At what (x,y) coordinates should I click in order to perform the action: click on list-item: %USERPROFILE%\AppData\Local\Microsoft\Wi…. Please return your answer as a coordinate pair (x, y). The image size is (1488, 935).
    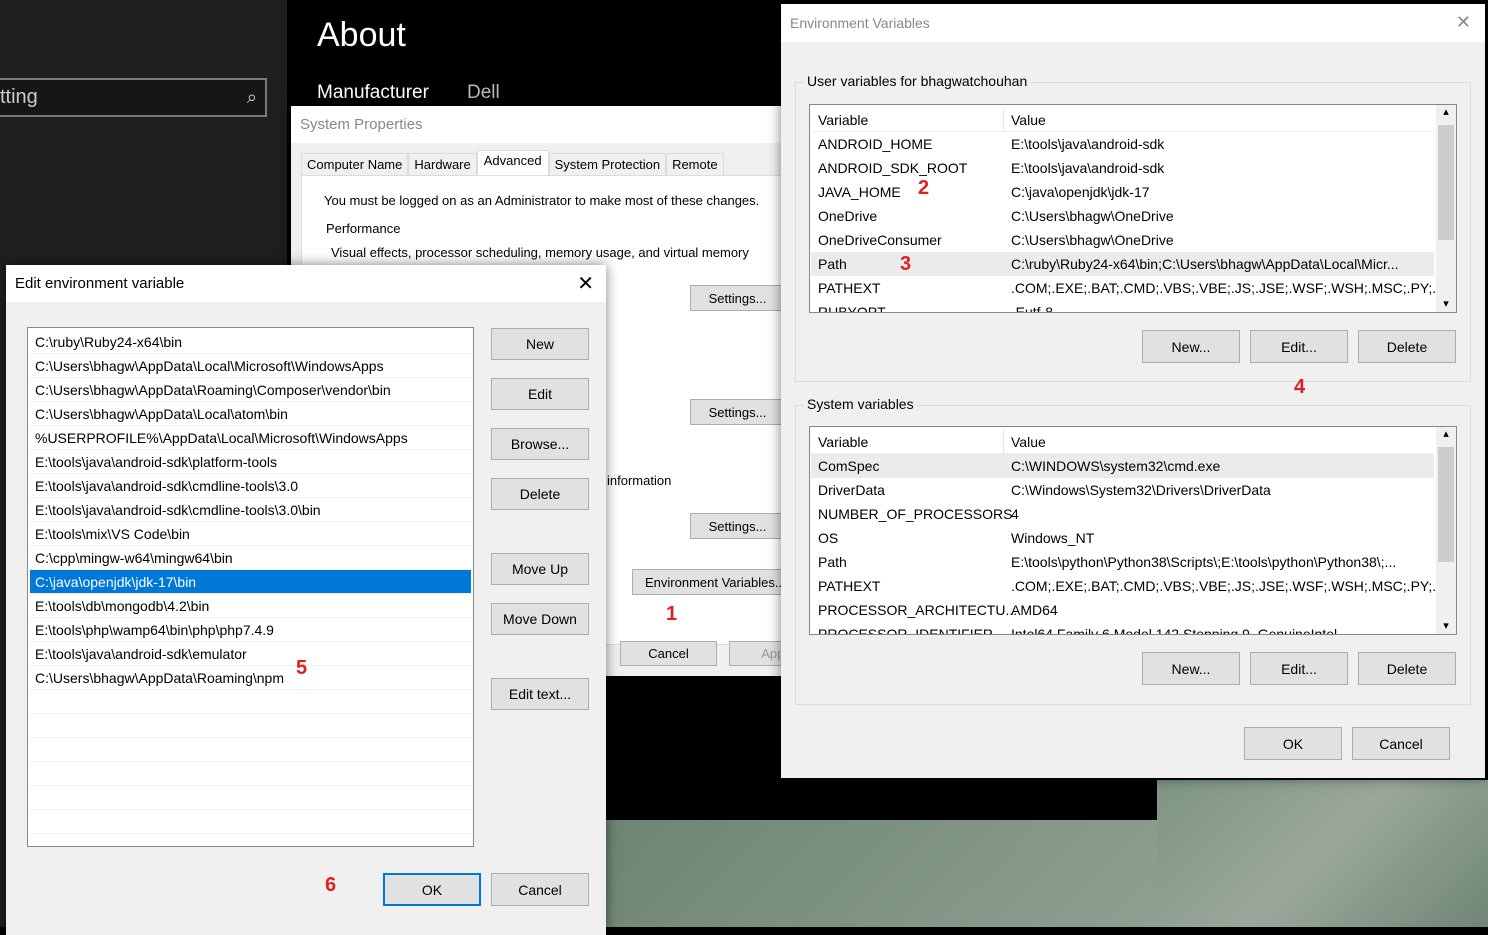
    Looking at the image, I should click on (250, 438).